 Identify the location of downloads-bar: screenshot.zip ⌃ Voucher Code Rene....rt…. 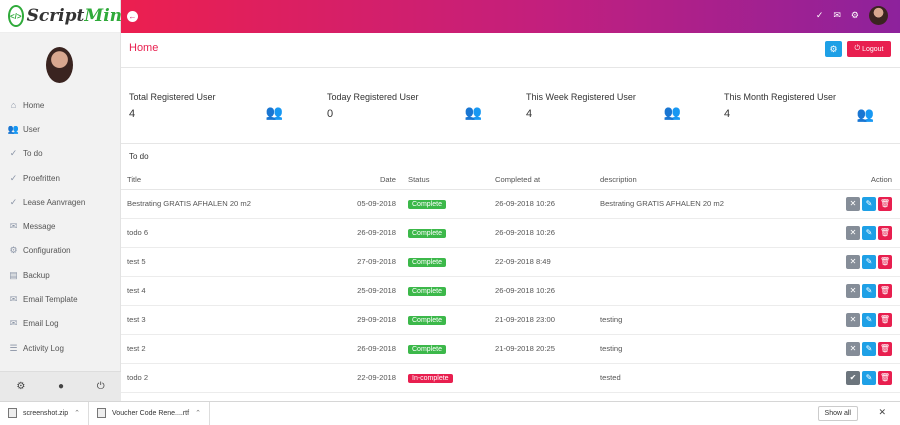
(450, 413).